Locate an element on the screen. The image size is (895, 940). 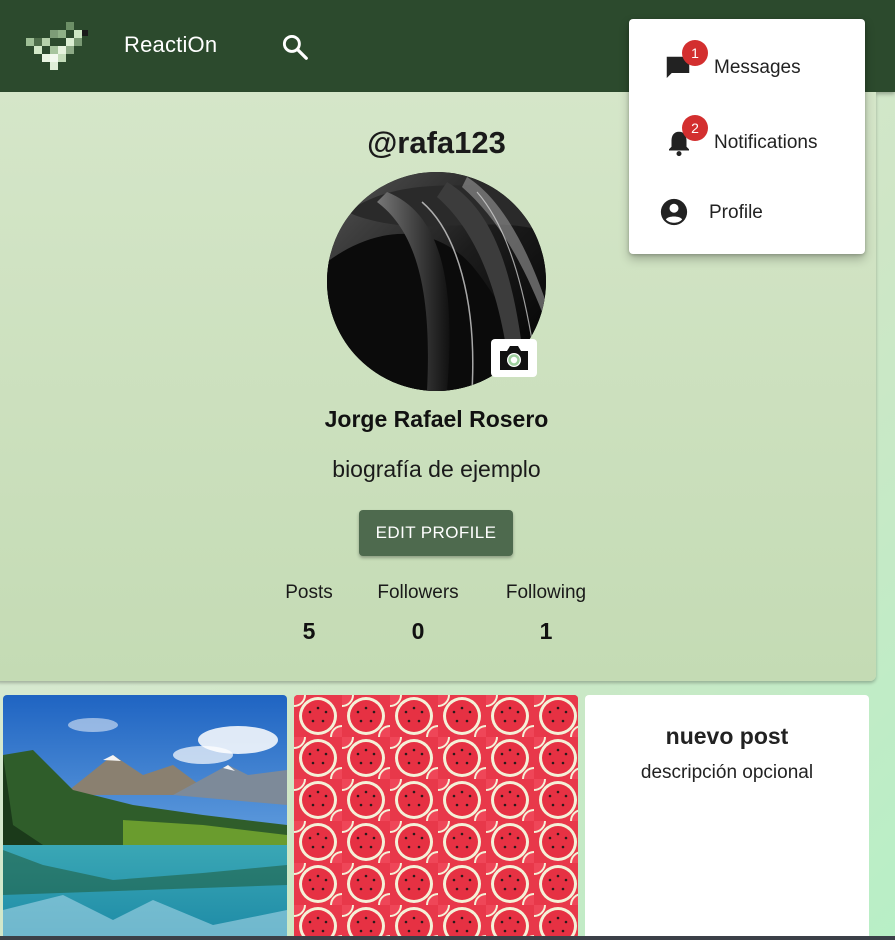
stat-following-label: Following is located at coordinates (546, 592).